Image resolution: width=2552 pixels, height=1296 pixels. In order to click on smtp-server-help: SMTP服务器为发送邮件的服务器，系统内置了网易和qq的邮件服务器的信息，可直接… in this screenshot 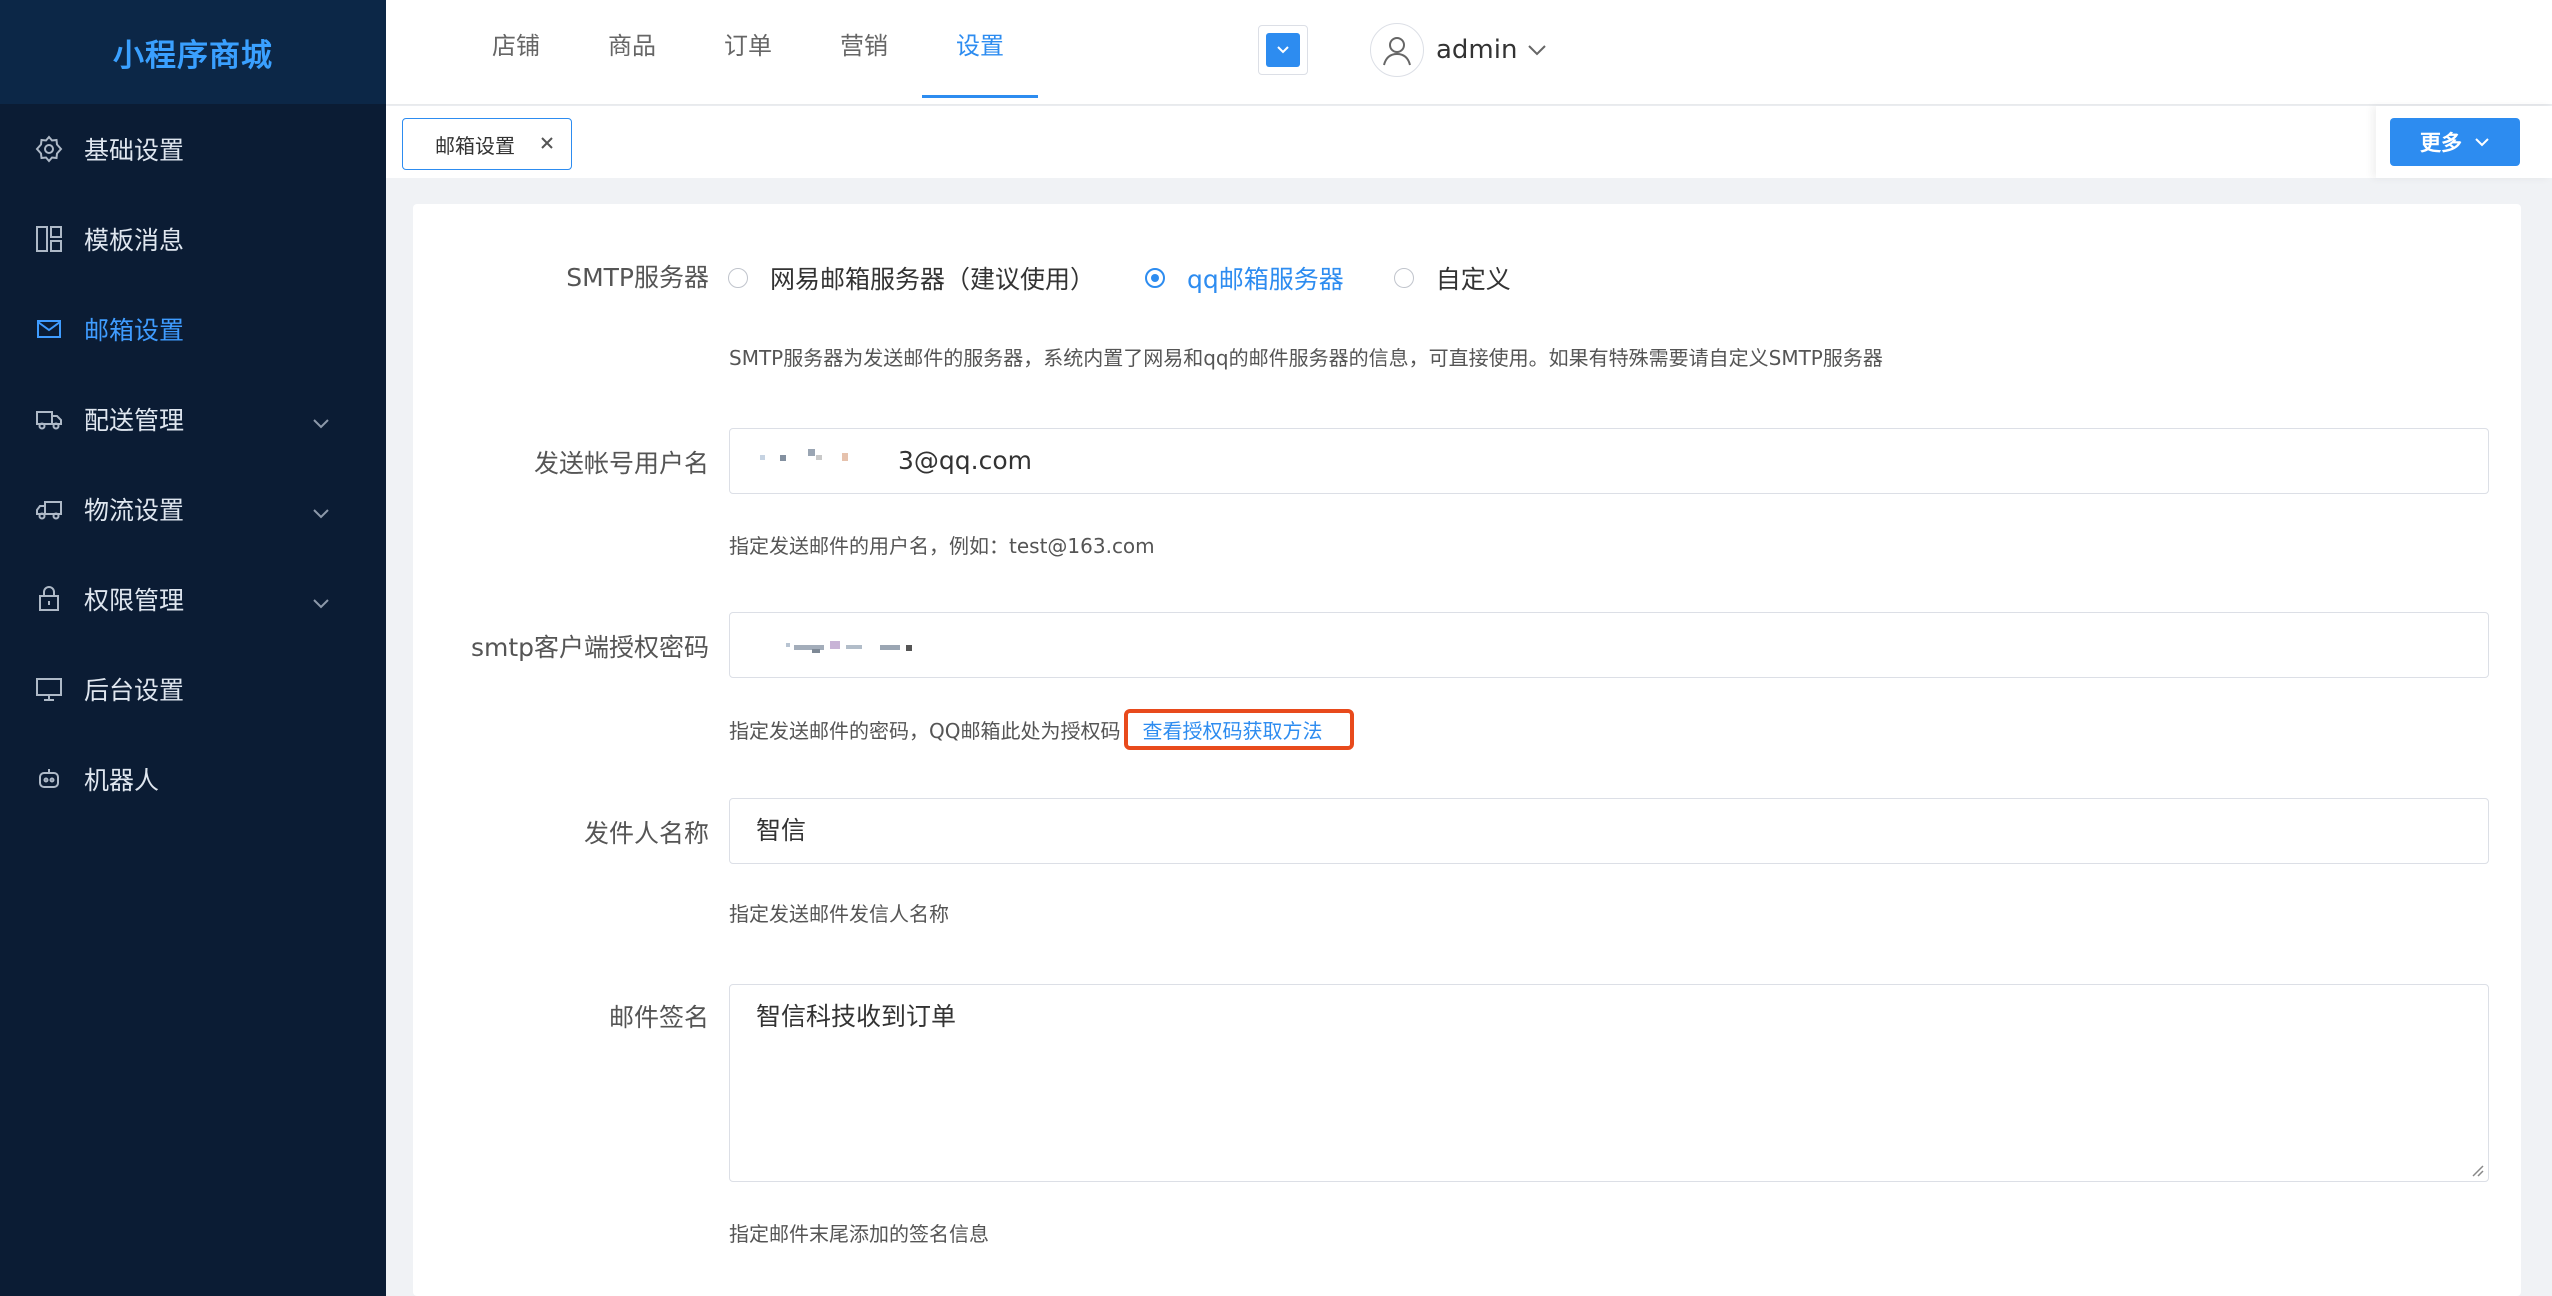, I will do `click(1306, 358)`.